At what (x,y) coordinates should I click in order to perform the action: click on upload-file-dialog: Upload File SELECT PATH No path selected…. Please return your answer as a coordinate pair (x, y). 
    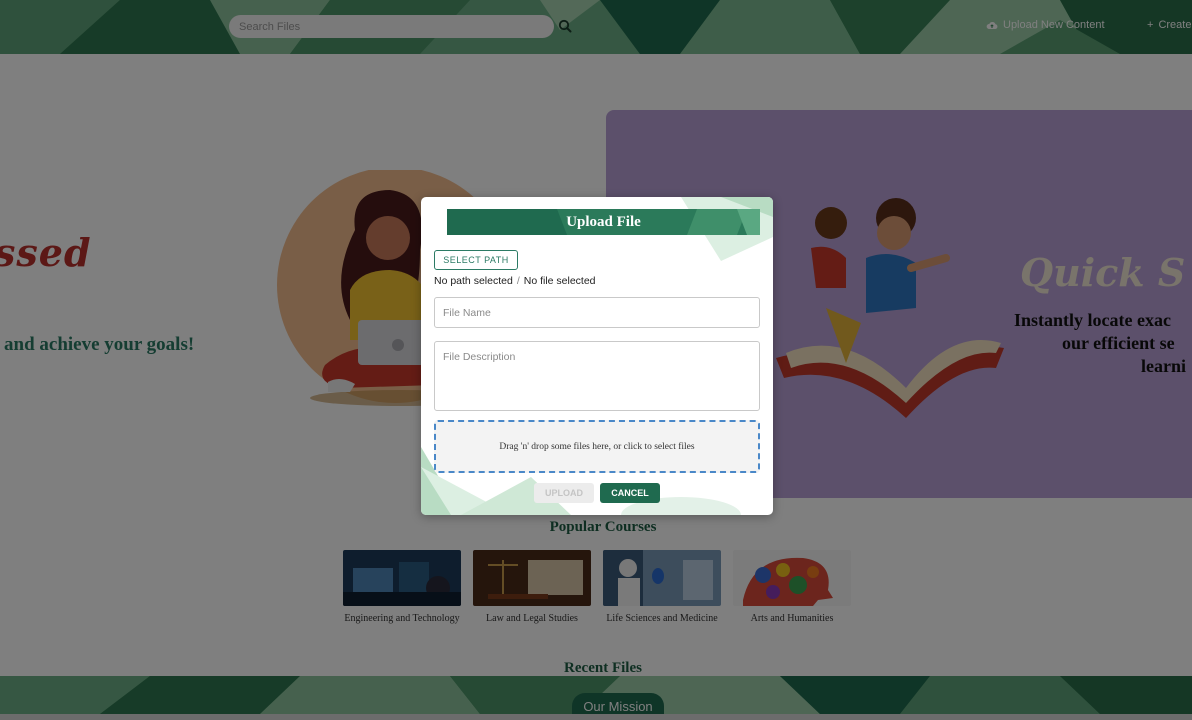
    Looking at the image, I should click on (597, 356).